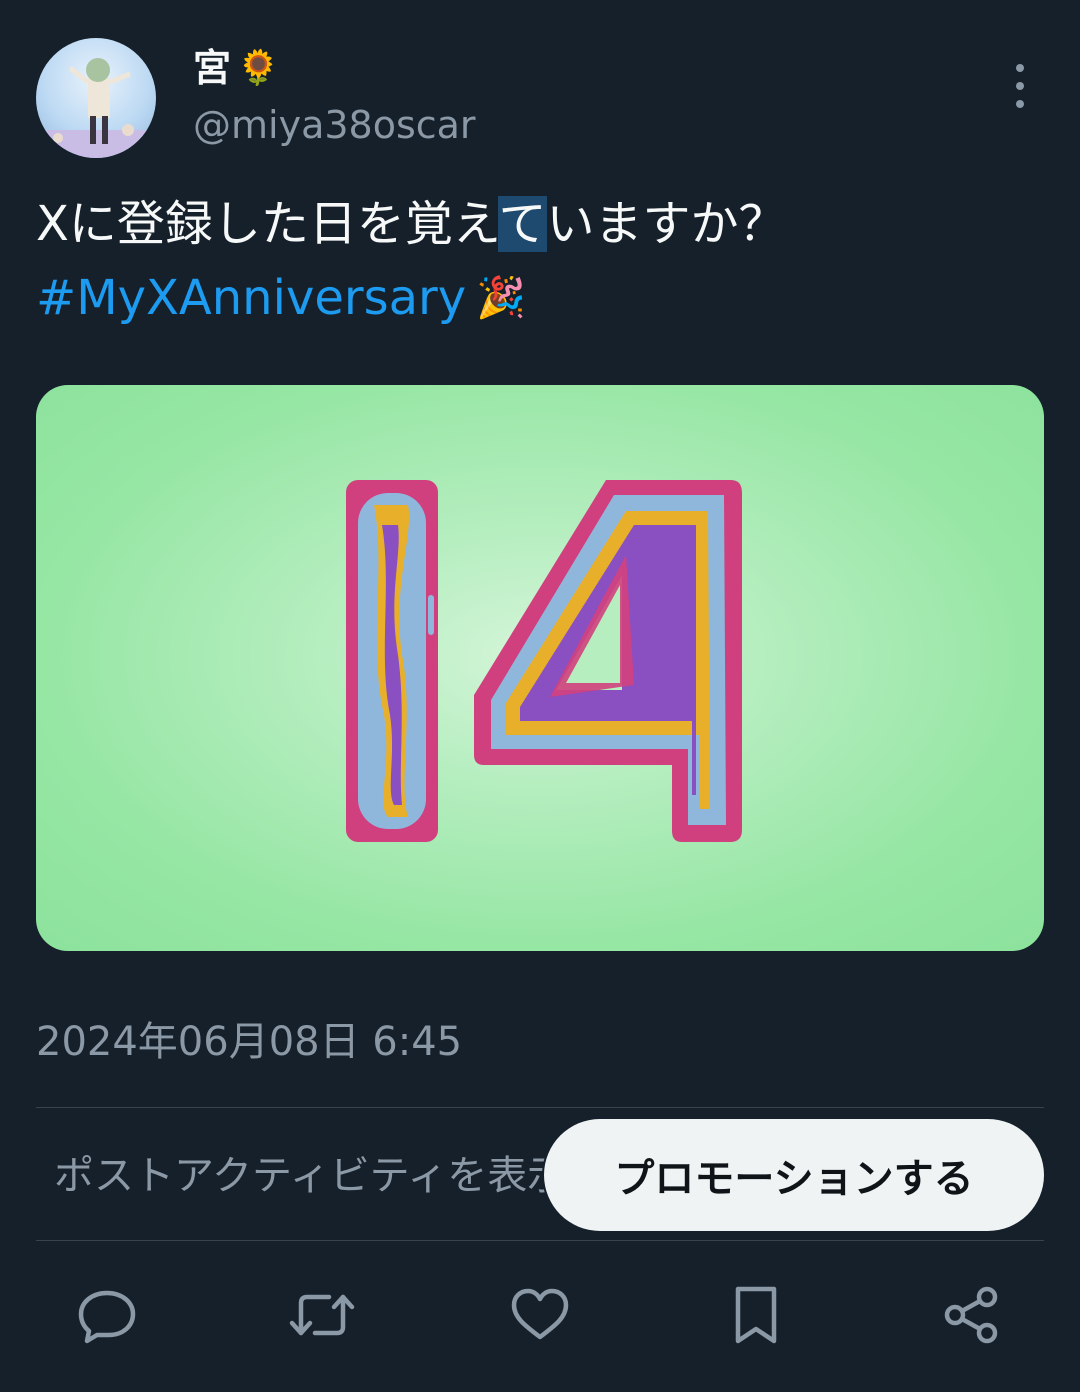  I want to click on tweet-timestamp: 2024年06月08日 6:45, so click(249, 1042).